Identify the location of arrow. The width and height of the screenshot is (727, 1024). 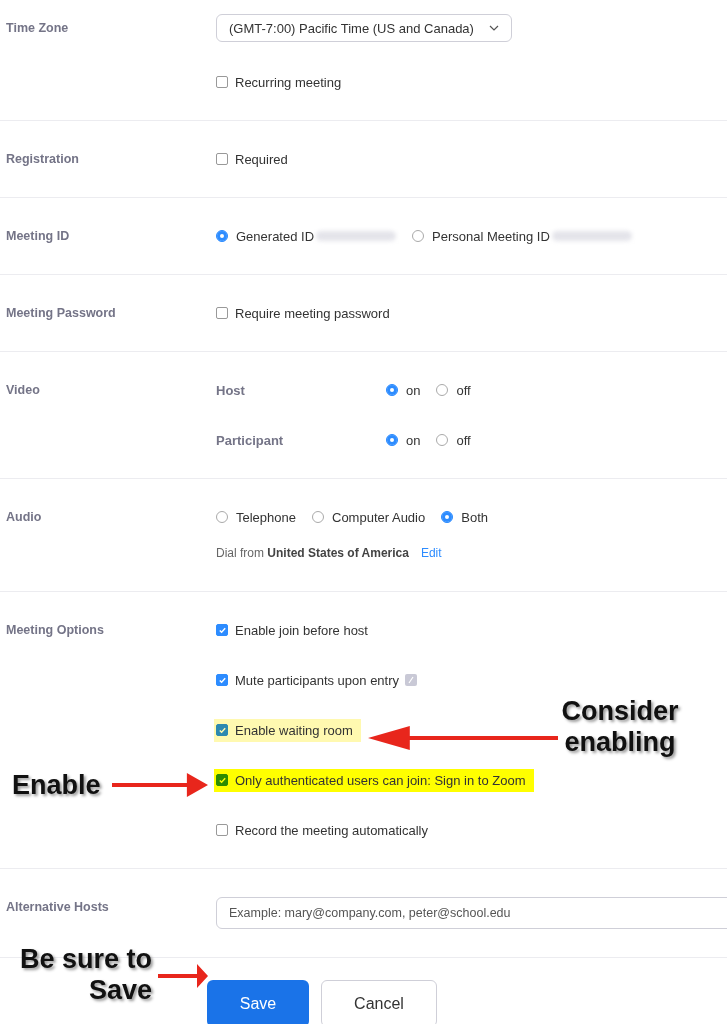
(183, 976).